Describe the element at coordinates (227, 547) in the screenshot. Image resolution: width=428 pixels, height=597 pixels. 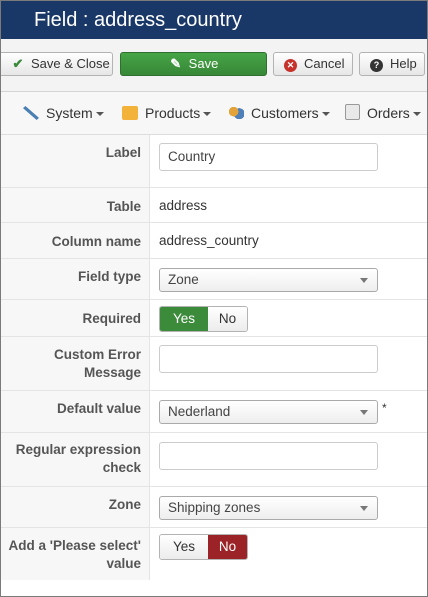
I see `please-select-no-button: No` at that location.